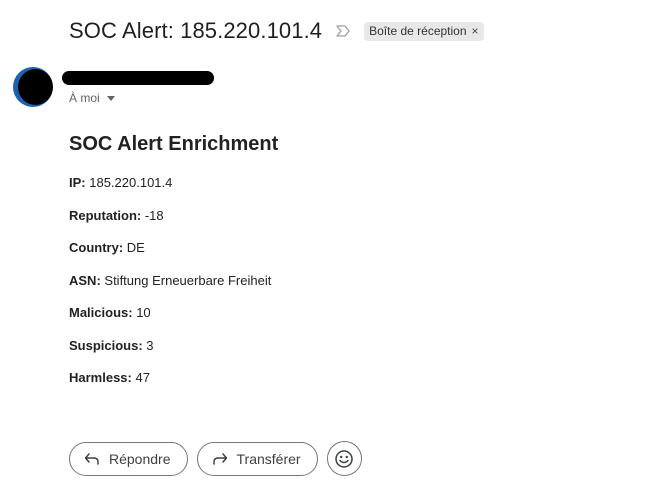 The width and height of the screenshot is (648, 501). What do you see at coordinates (91, 458) in the screenshot?
I see `reply-arrow-icon` at bounding box center [91, 458].